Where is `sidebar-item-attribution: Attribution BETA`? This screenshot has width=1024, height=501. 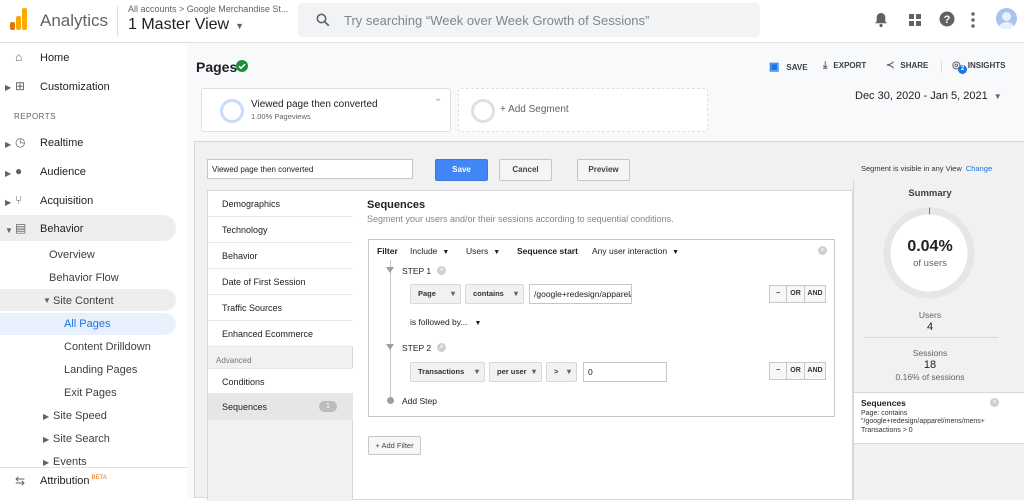
sidebar-item-attribution: Attribution BETA is located at coordinates (73, 481).